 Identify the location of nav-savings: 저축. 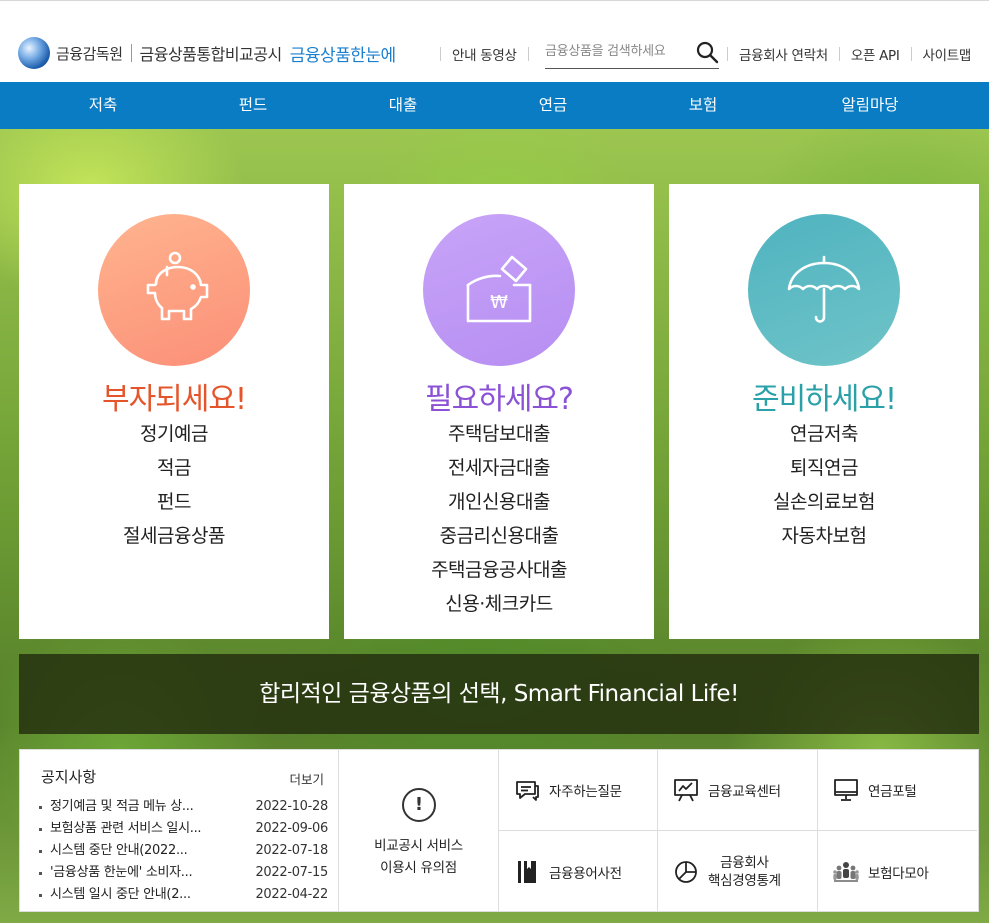
(103, 105).